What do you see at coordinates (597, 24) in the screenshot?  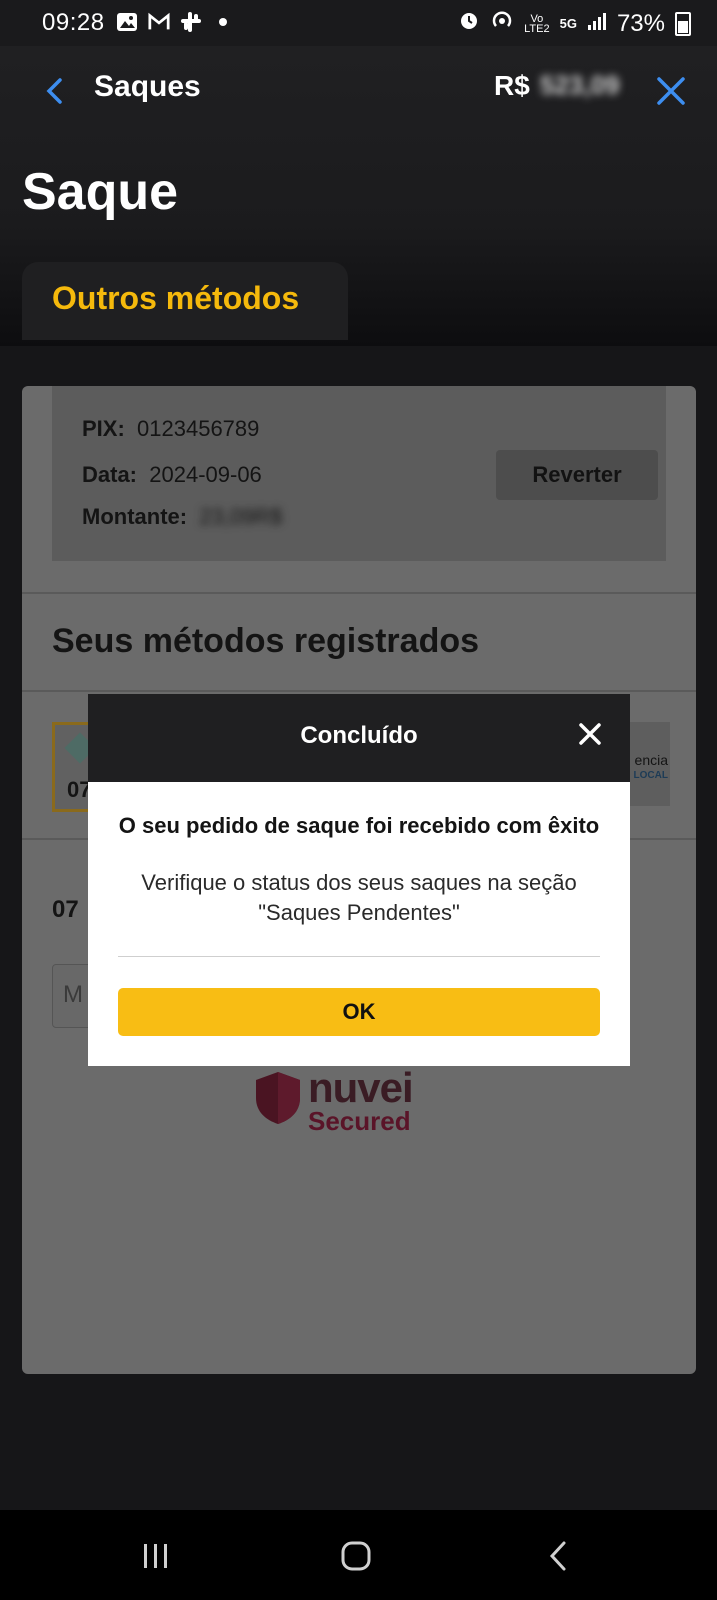 I see `signal-icon` at bounding box center [597, 24].